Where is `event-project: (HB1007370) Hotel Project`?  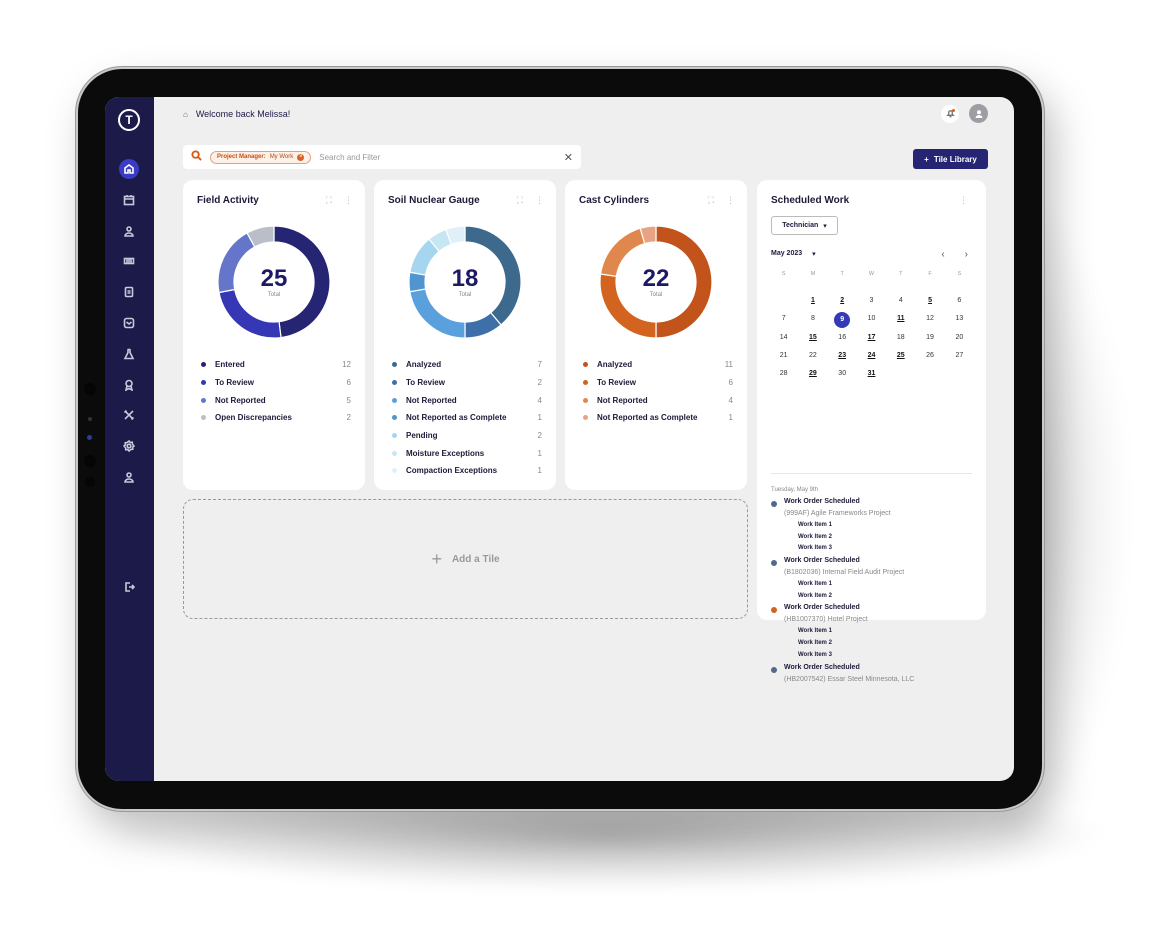 event-project: (HB1007370) Hotel Project is located at coordinates (880, 622).